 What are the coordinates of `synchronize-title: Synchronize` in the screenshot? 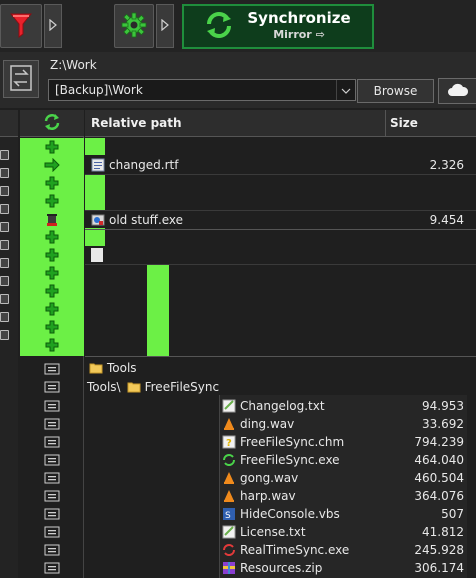 It's located at (299, 18).